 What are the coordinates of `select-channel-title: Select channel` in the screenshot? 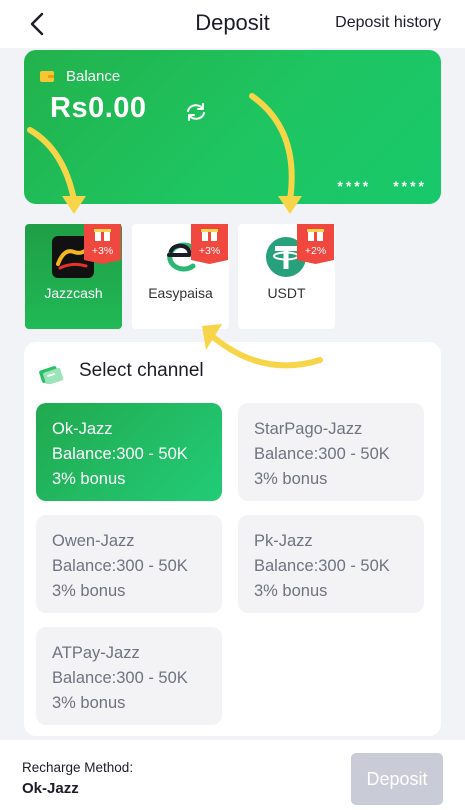 It's located at (141, 370).